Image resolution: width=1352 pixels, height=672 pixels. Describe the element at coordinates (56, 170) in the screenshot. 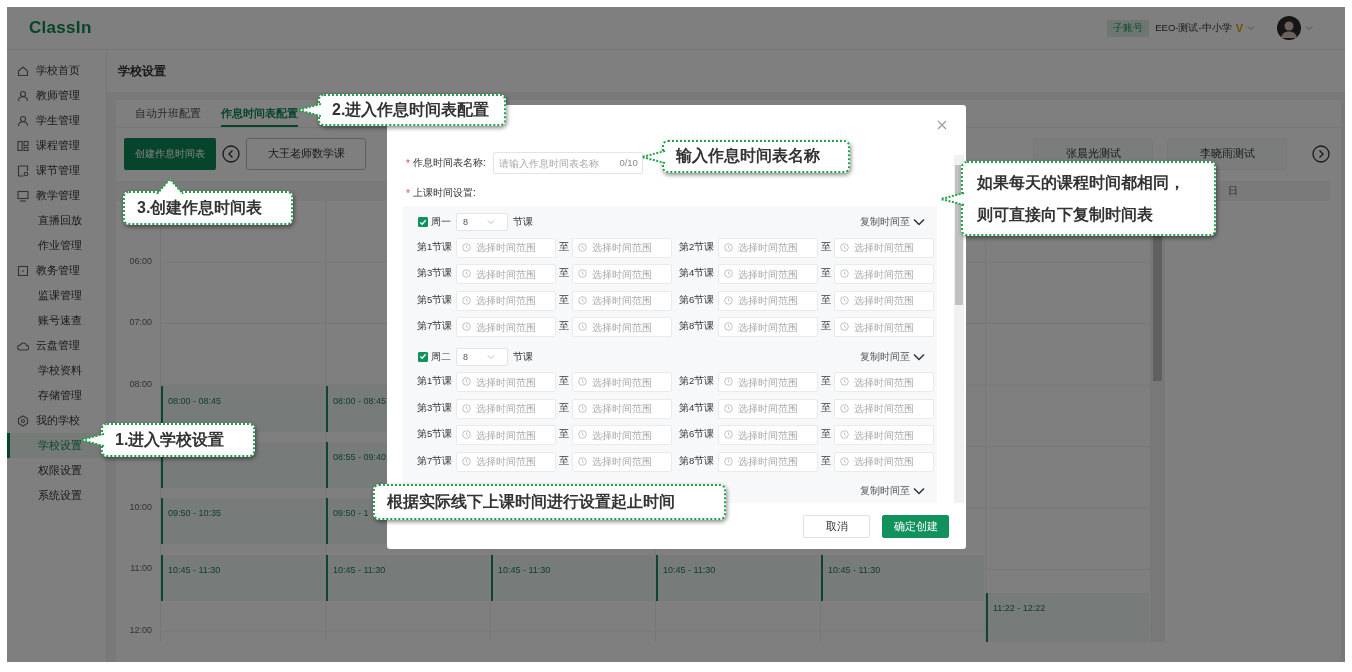

I see `sidebar-item: 课节管理` at that location.